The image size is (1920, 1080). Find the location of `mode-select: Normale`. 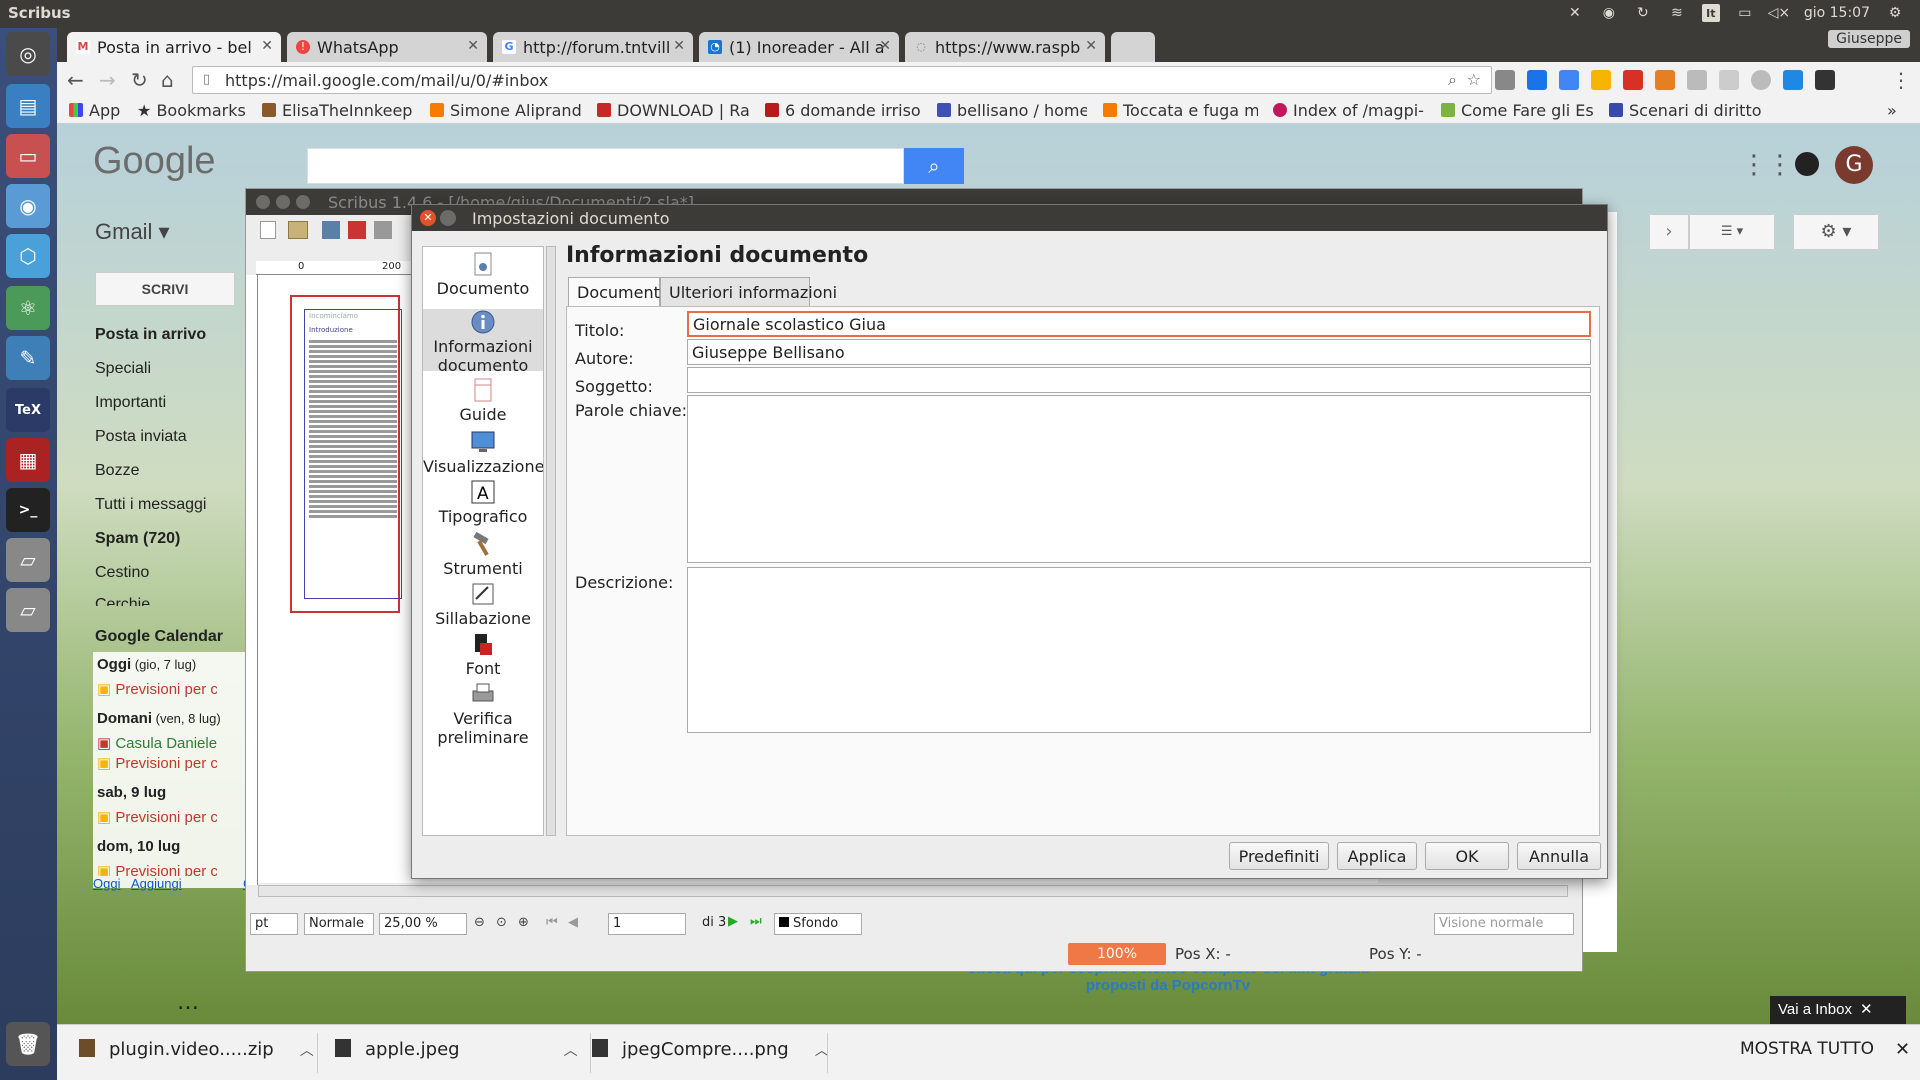

mode-select: Normale is located at coordinates (339, 924).